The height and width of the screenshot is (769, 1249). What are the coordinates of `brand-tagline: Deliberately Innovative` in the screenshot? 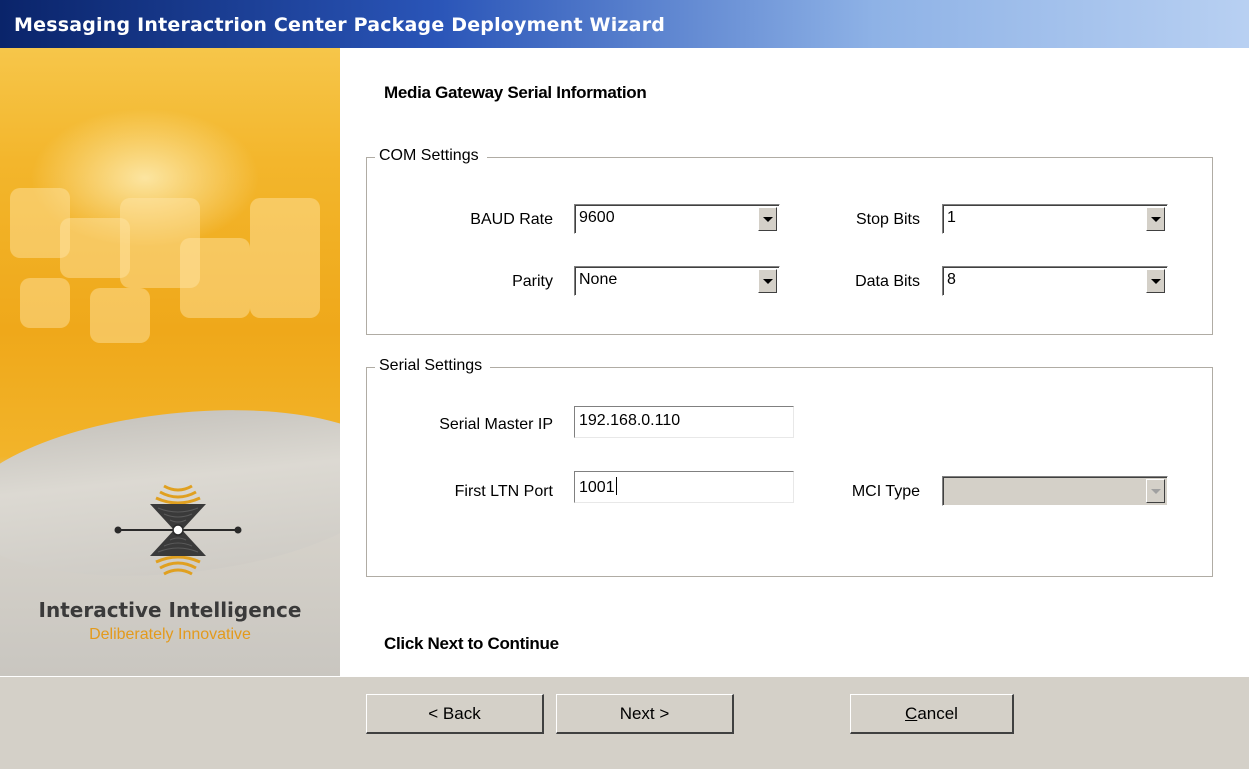 It's located at (170, 634).